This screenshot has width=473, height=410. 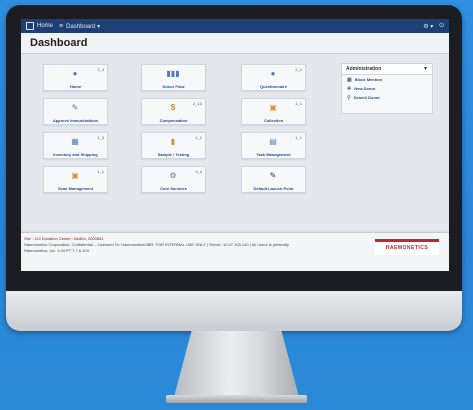 What do you see at coordinates (273, 120) in the screenshot?
I see `tile-label: Collection` at bounding box center [273, 120].